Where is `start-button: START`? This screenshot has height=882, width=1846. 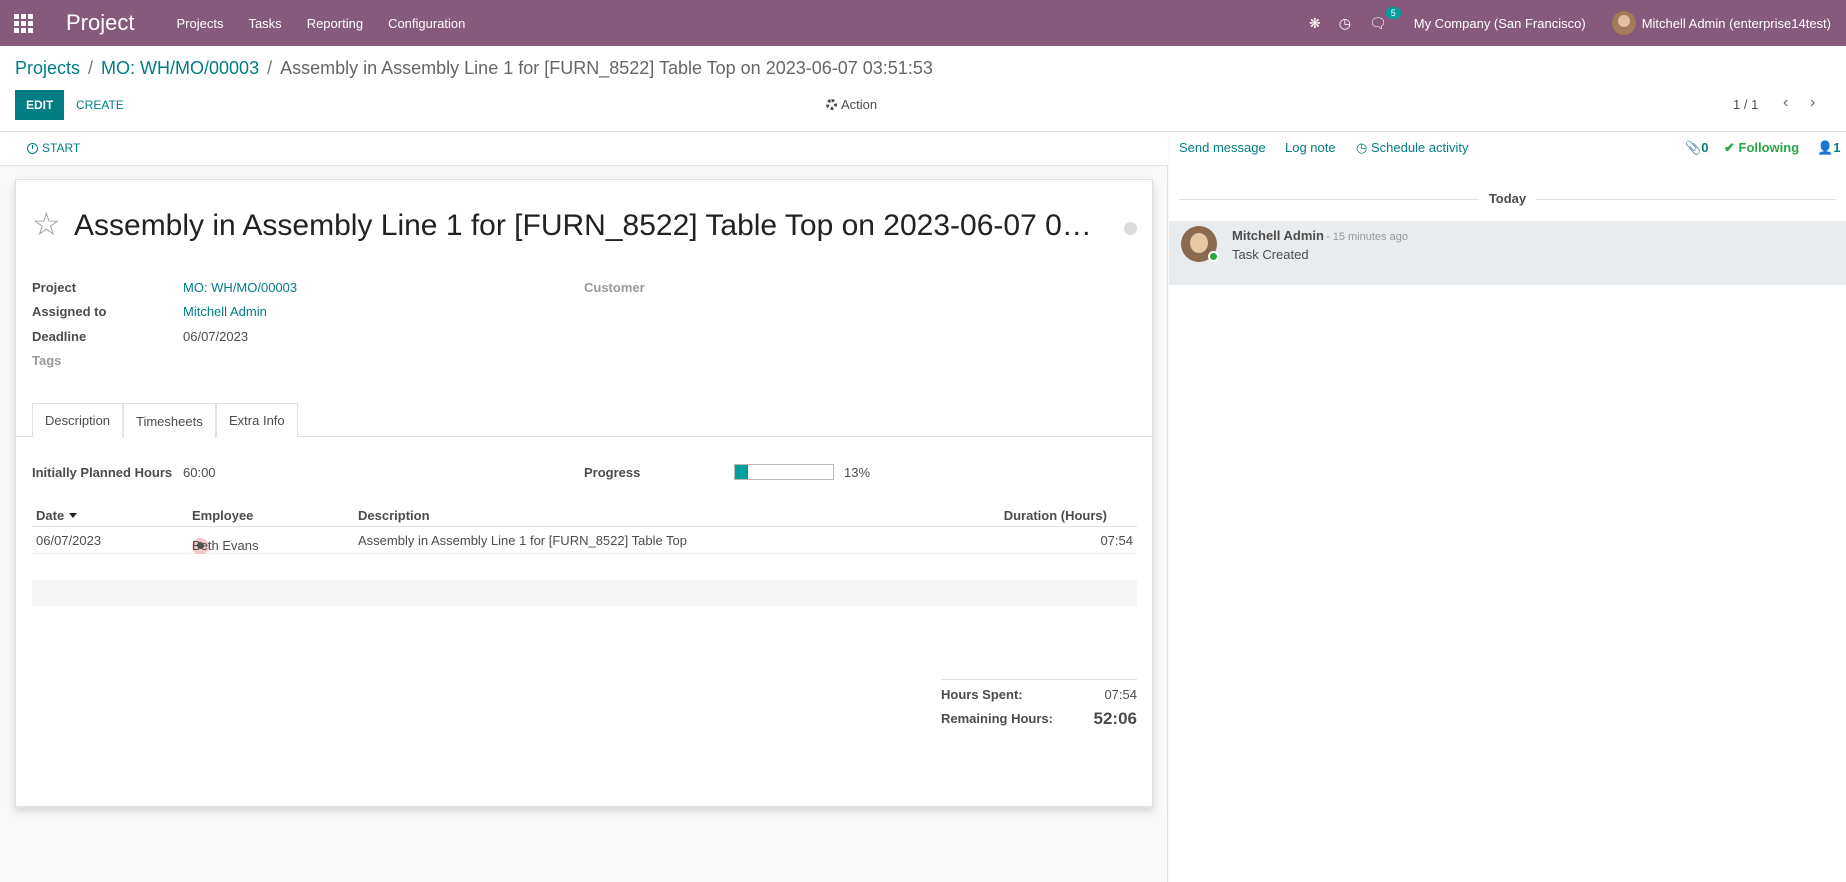 start-button: START is located at coordinates (53, 148).